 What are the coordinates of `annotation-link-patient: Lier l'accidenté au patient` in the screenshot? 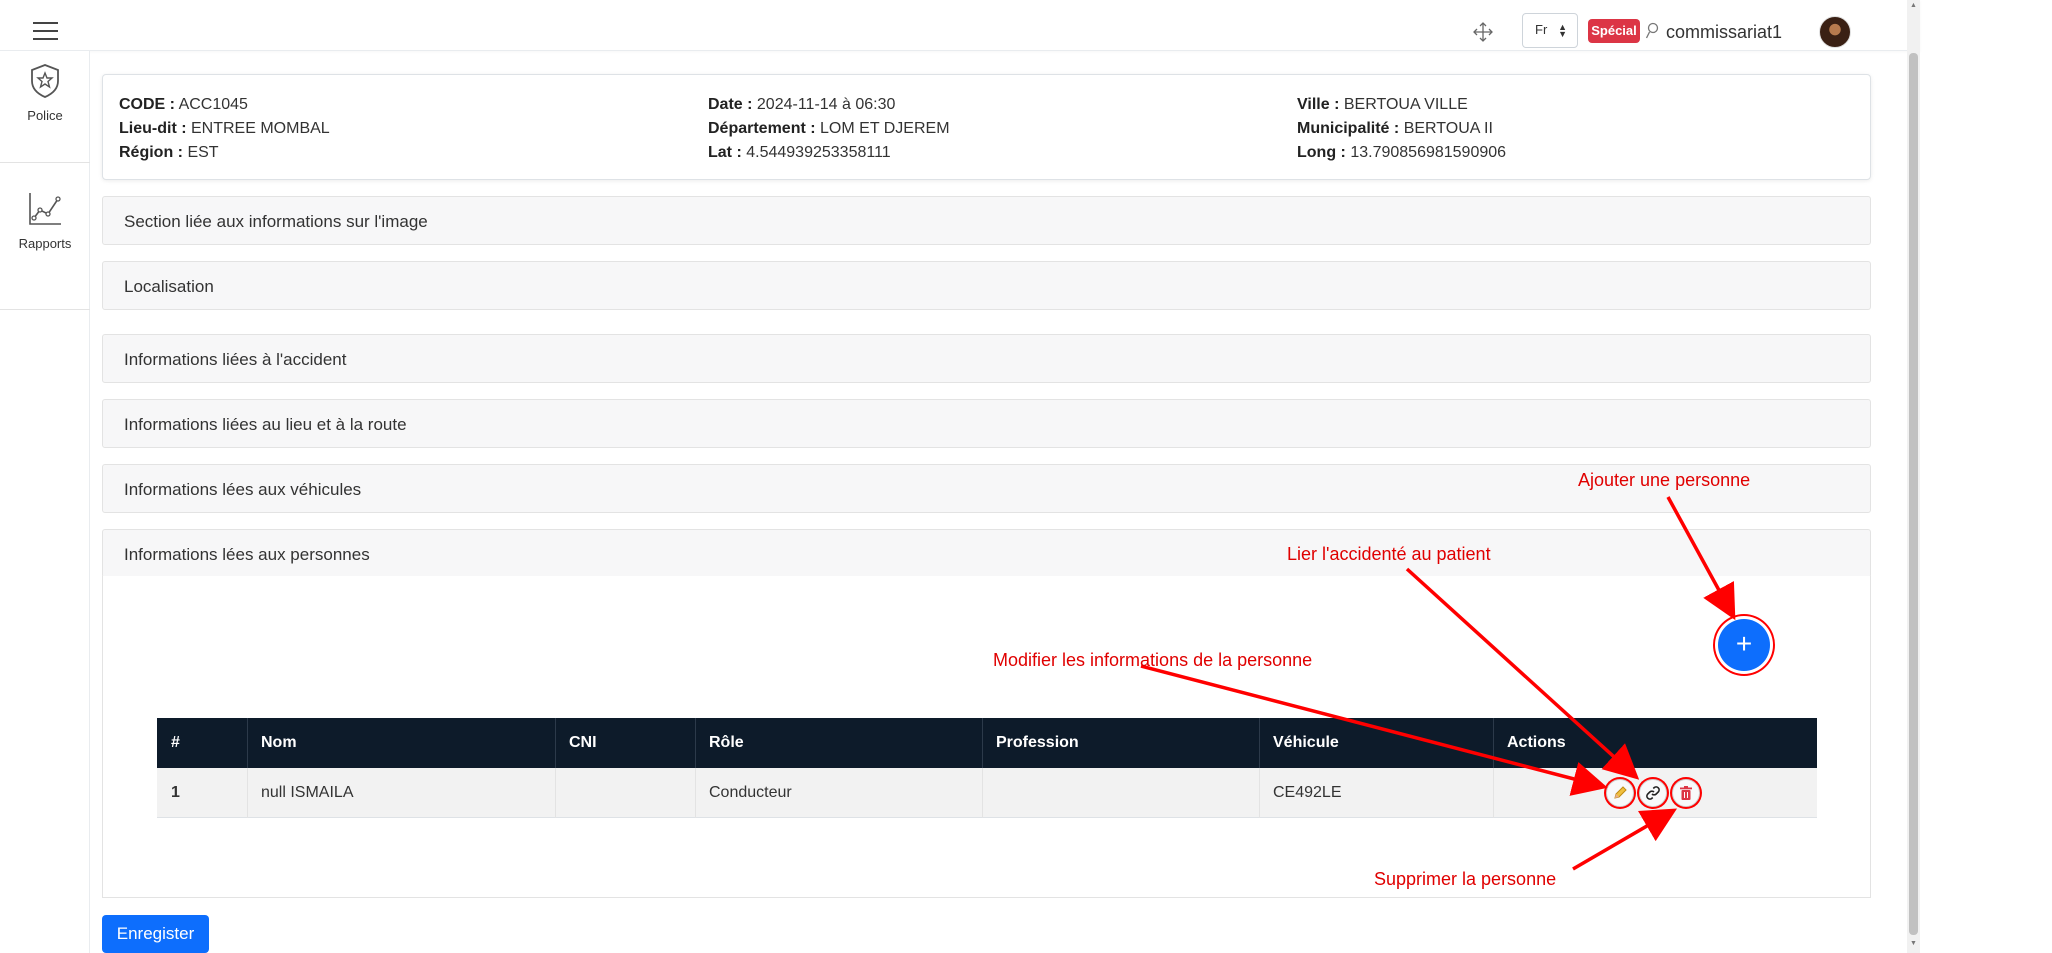 It's located at (1389, 554).